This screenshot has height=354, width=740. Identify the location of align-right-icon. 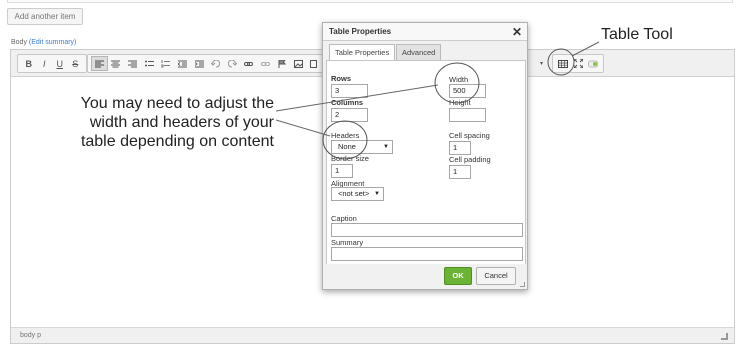
(132, 63).